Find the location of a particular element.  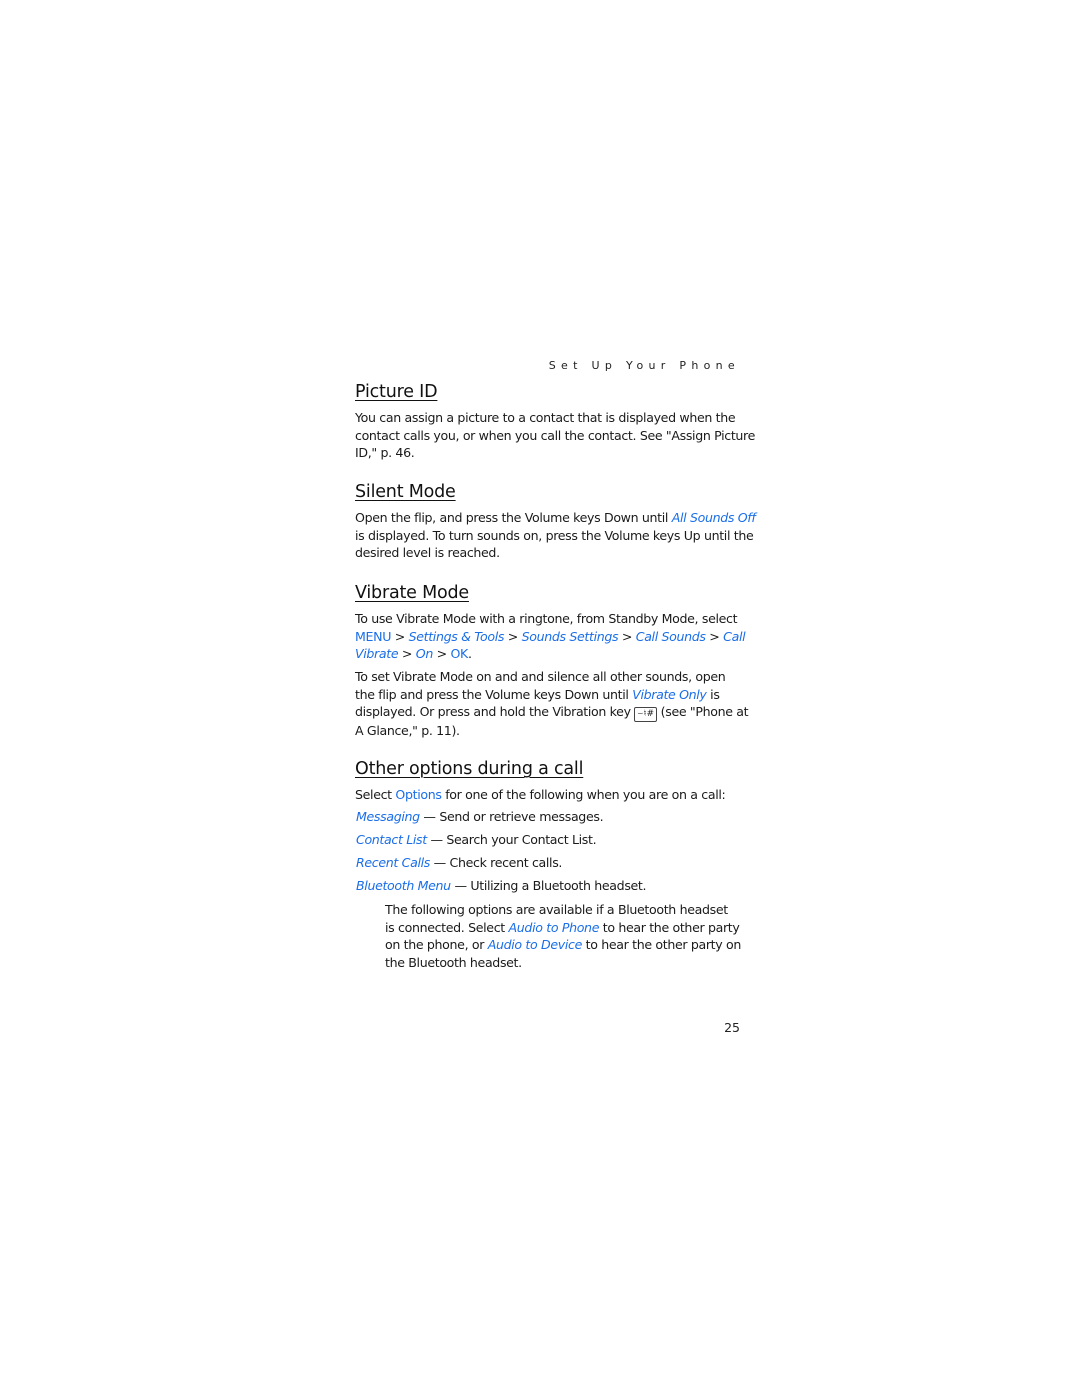

text-line: A Glance," p. 11). is located at coordinates (407, 731).